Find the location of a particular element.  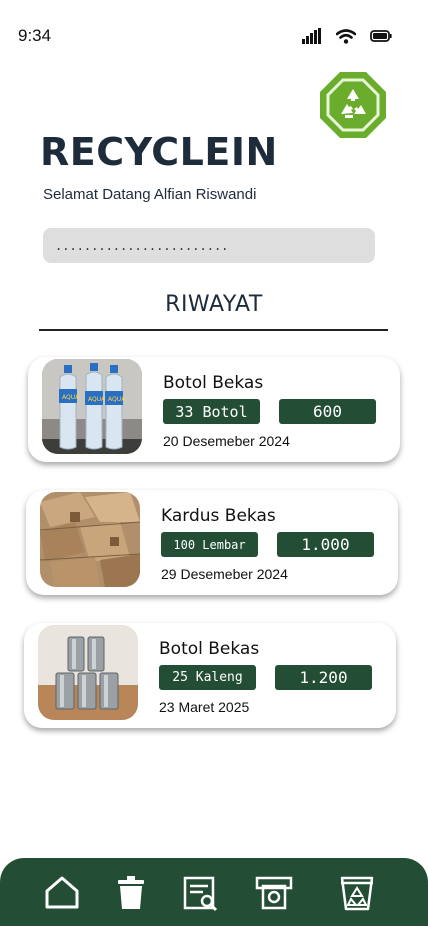

item-date: 23 Maret 2025 is located at coordinates (204, 707).